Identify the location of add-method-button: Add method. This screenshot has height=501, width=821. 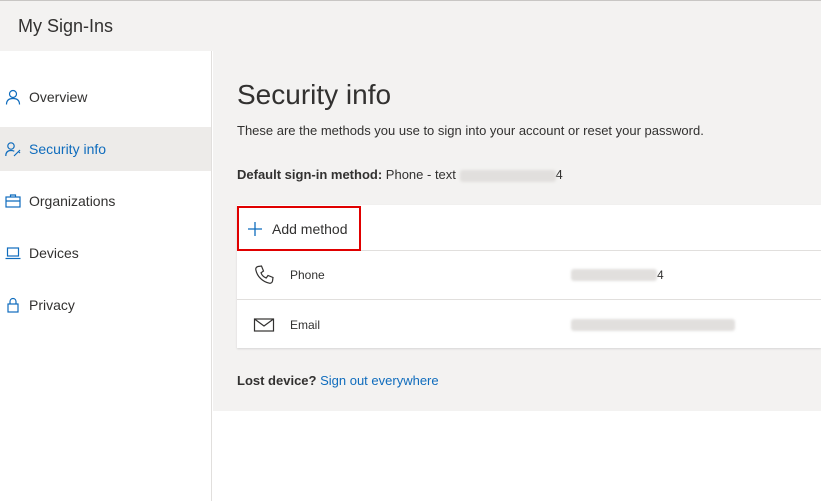
(299, 228).